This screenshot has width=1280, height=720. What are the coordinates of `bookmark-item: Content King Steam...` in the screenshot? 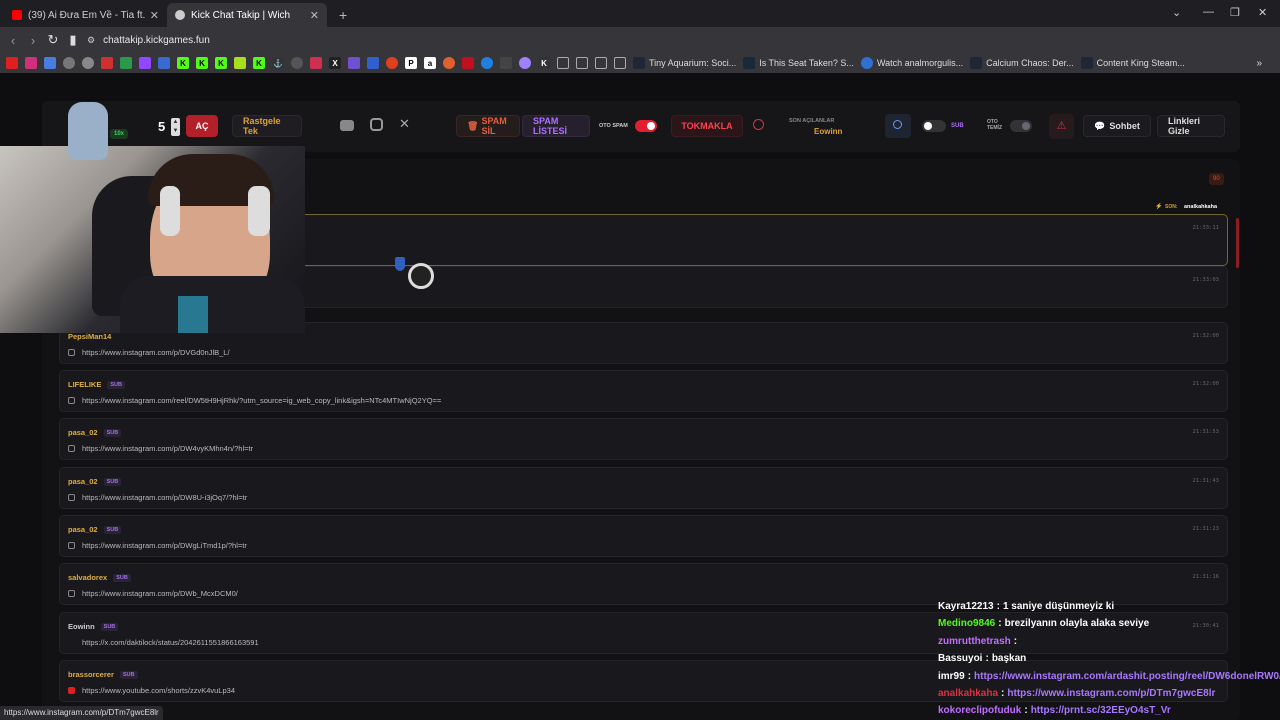 It's located at (1132, 63).